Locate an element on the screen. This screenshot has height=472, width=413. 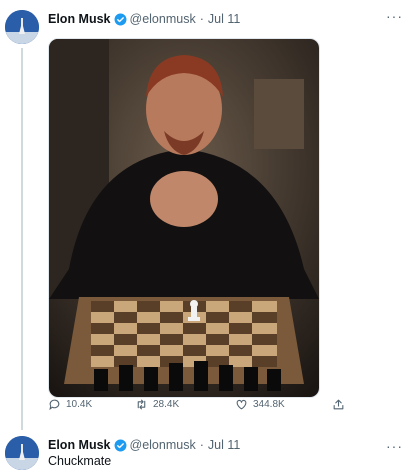
retweet-button: 28.4K is located at coordinates (157, 404).